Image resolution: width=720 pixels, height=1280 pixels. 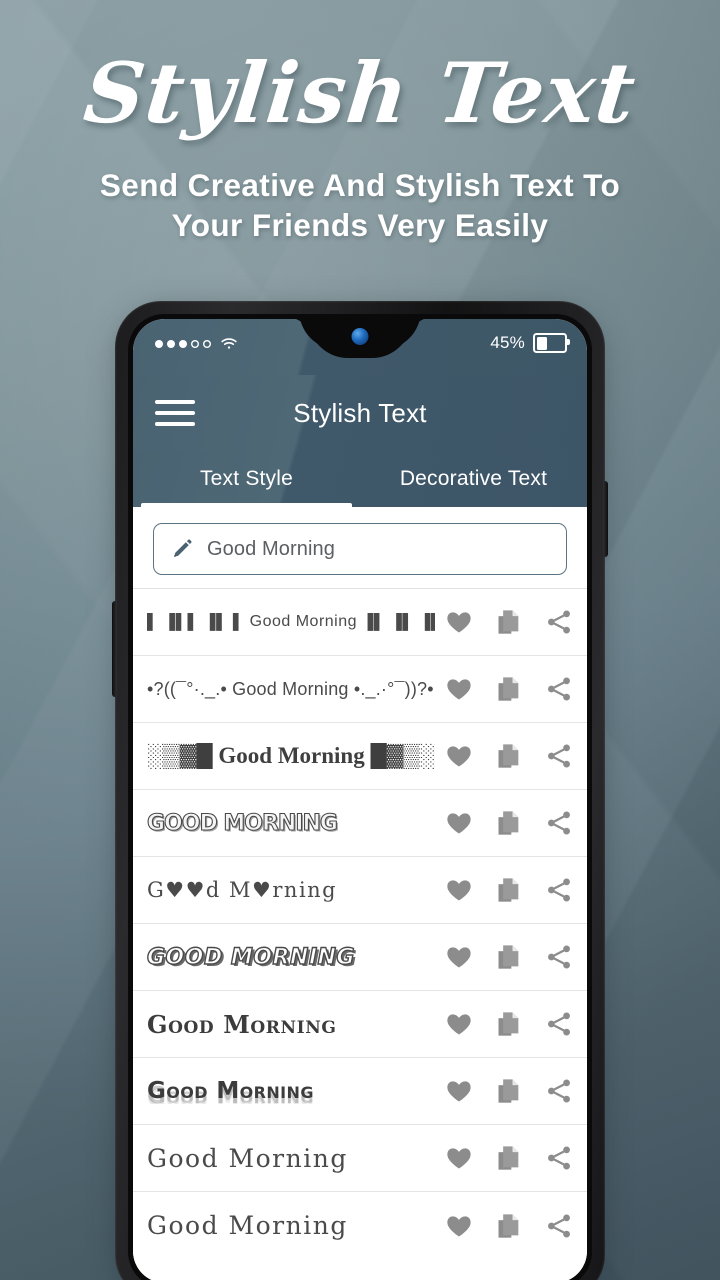 What do you see at coordinates (551, 343) in the screenshot?
I see `battery-icon` at bounding box center [551, 343].